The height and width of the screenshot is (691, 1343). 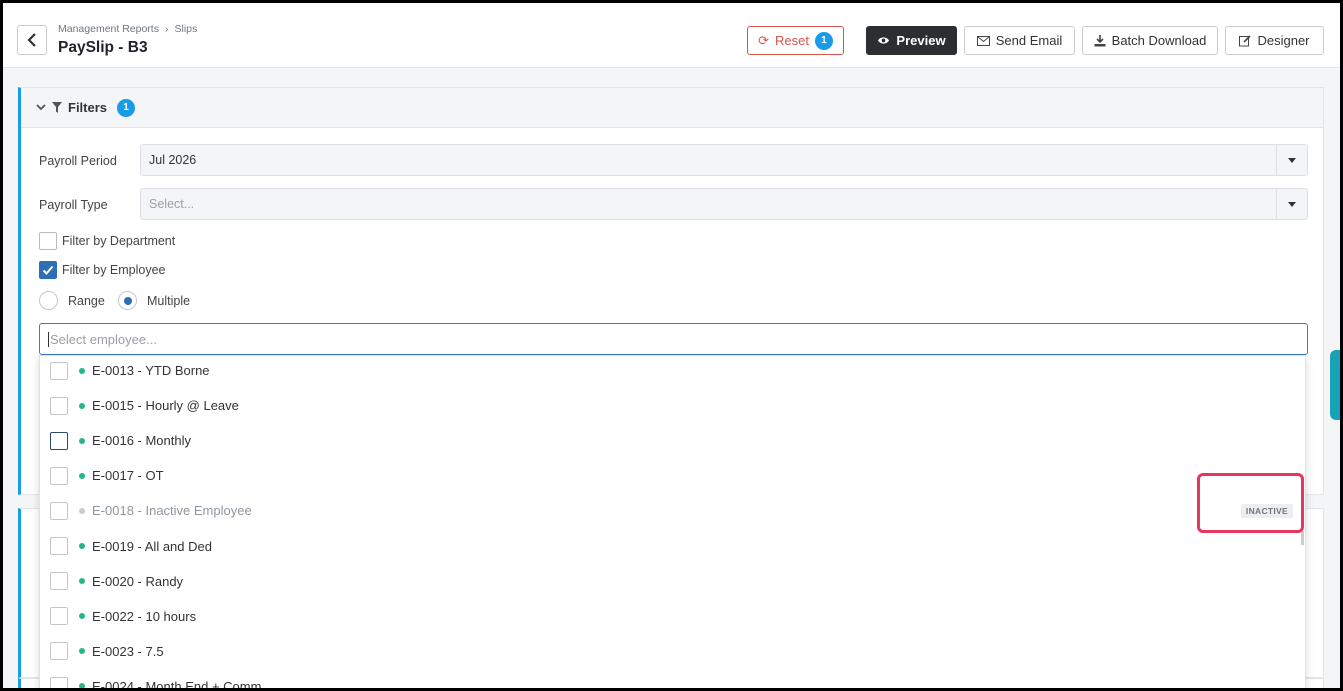 What do you see at coordinates (152, 546) in the screenshot?
I see `employee-option-label: E-0019 - All and Ded` at bounding box center [152, 546].